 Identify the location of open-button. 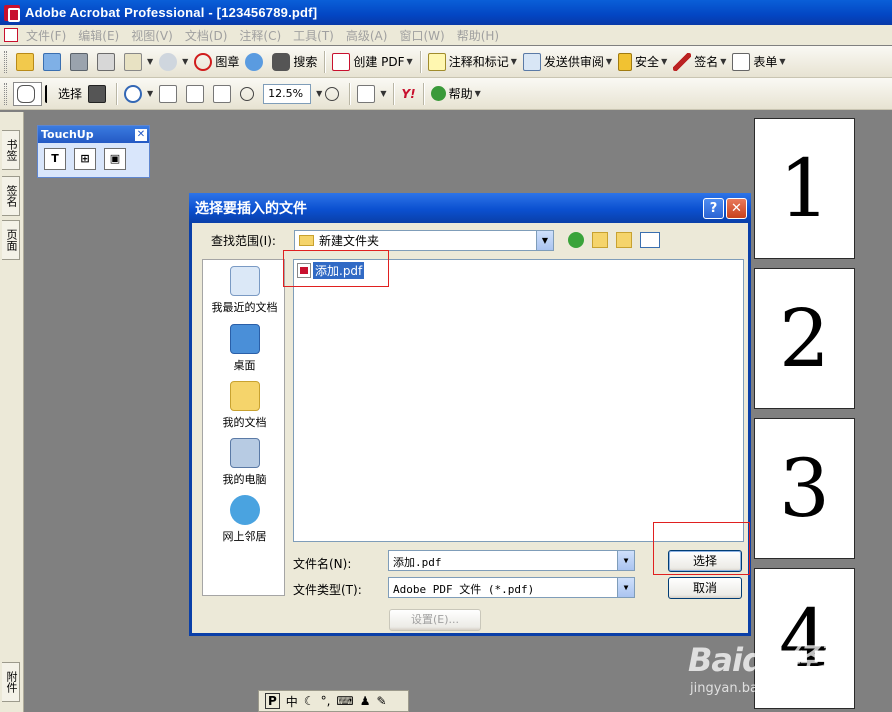
(26, 62).